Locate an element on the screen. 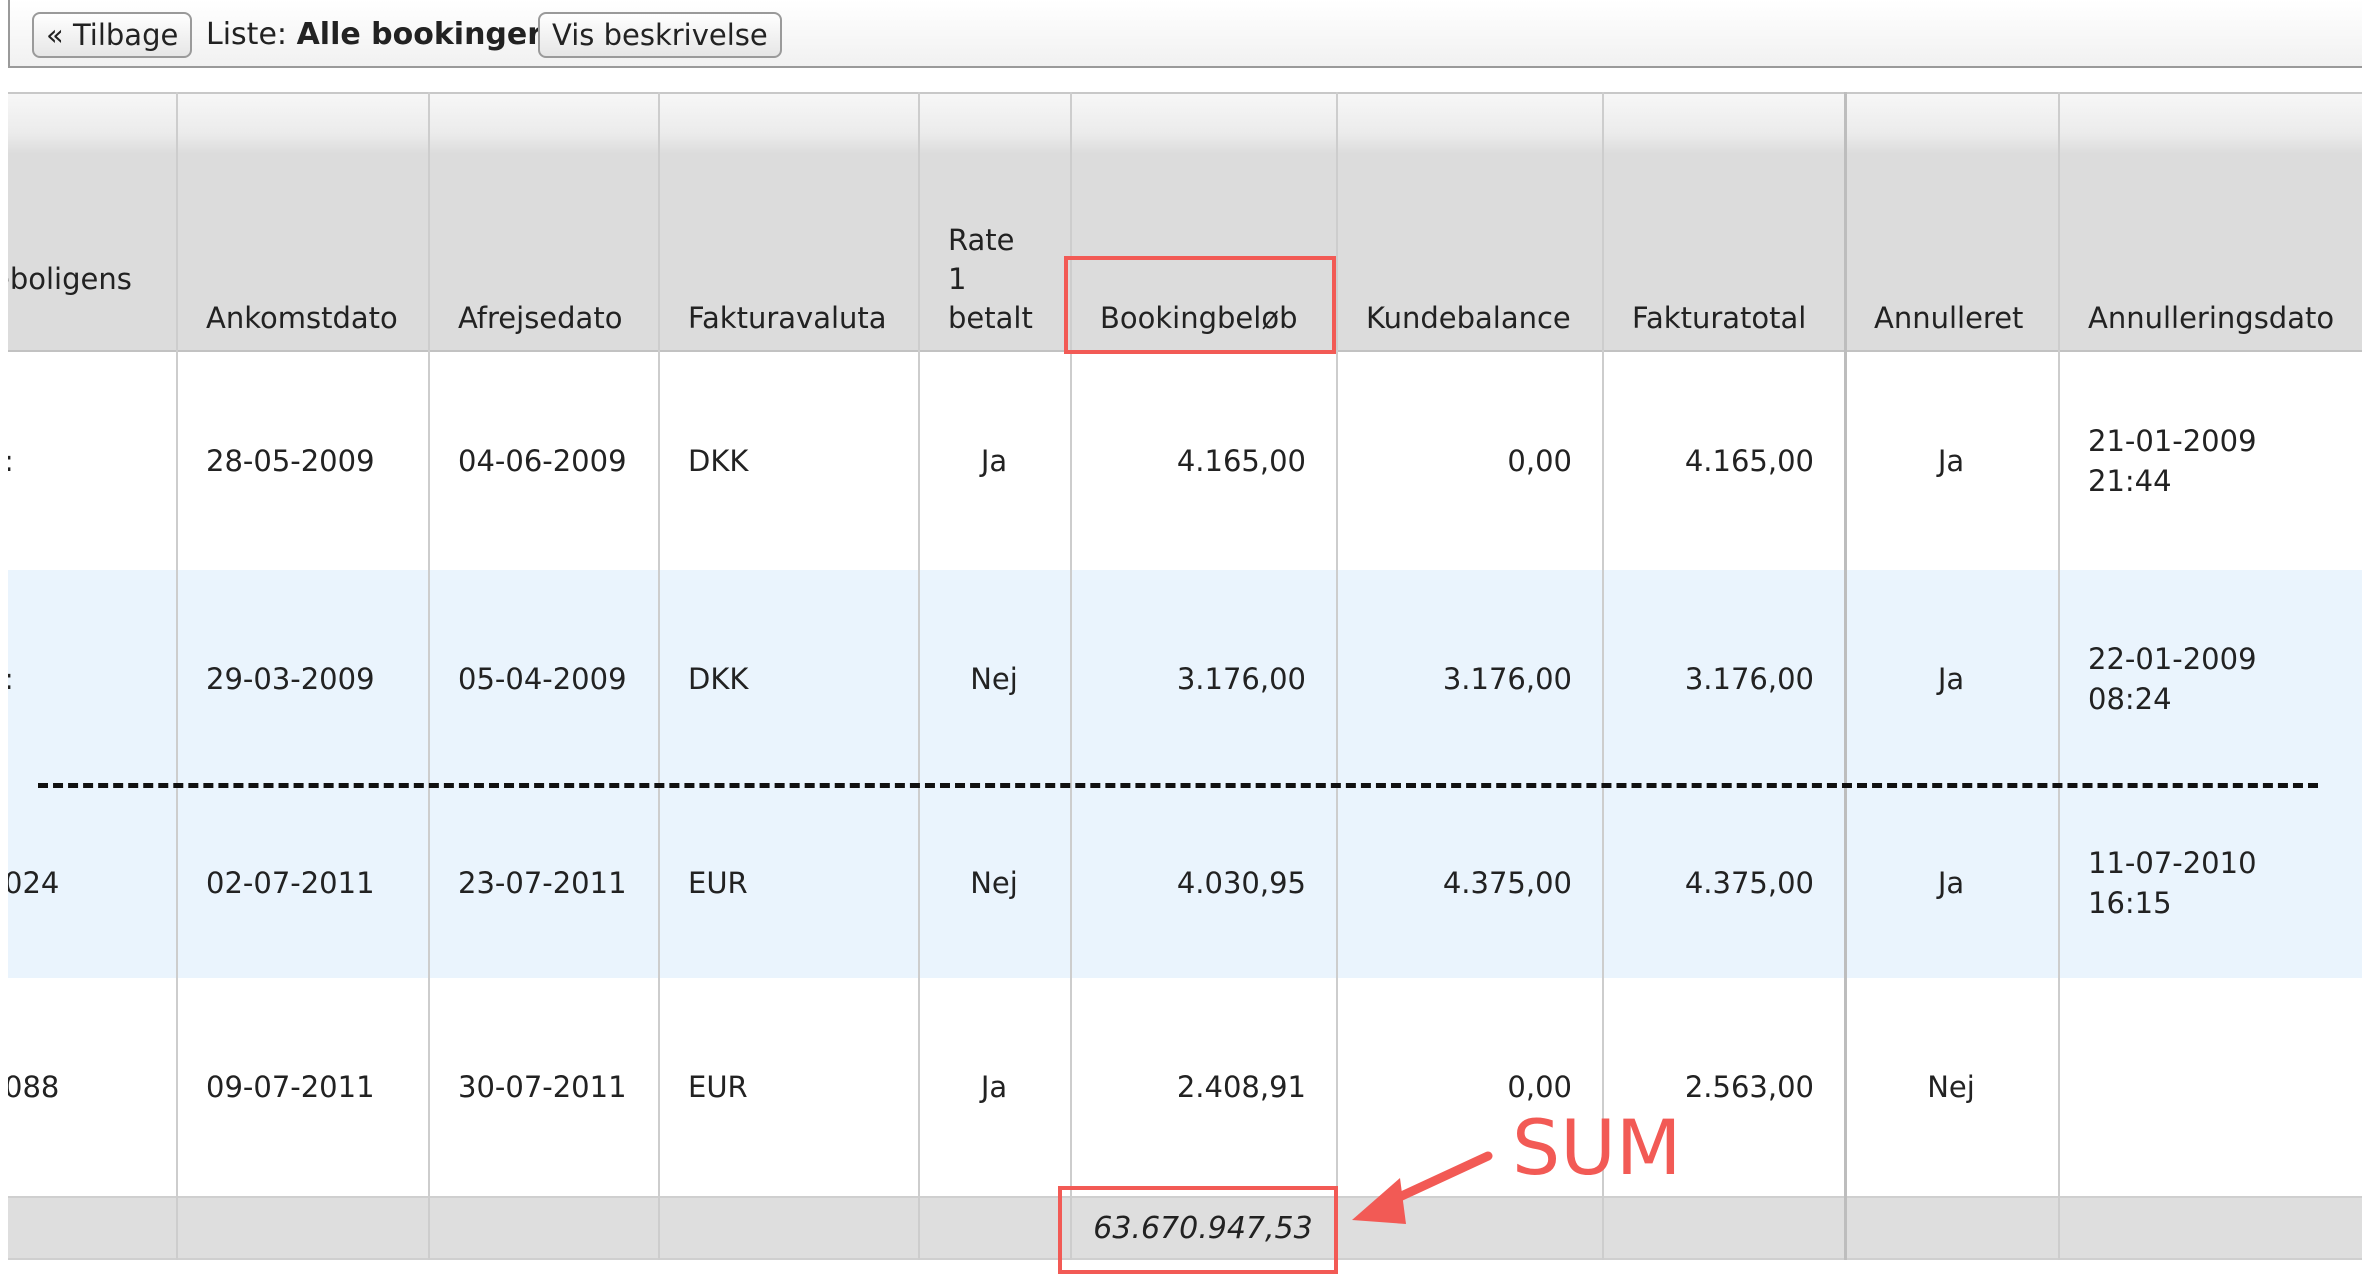  cell-departure: 04-06-2009 is located at coordinates (542, 461).